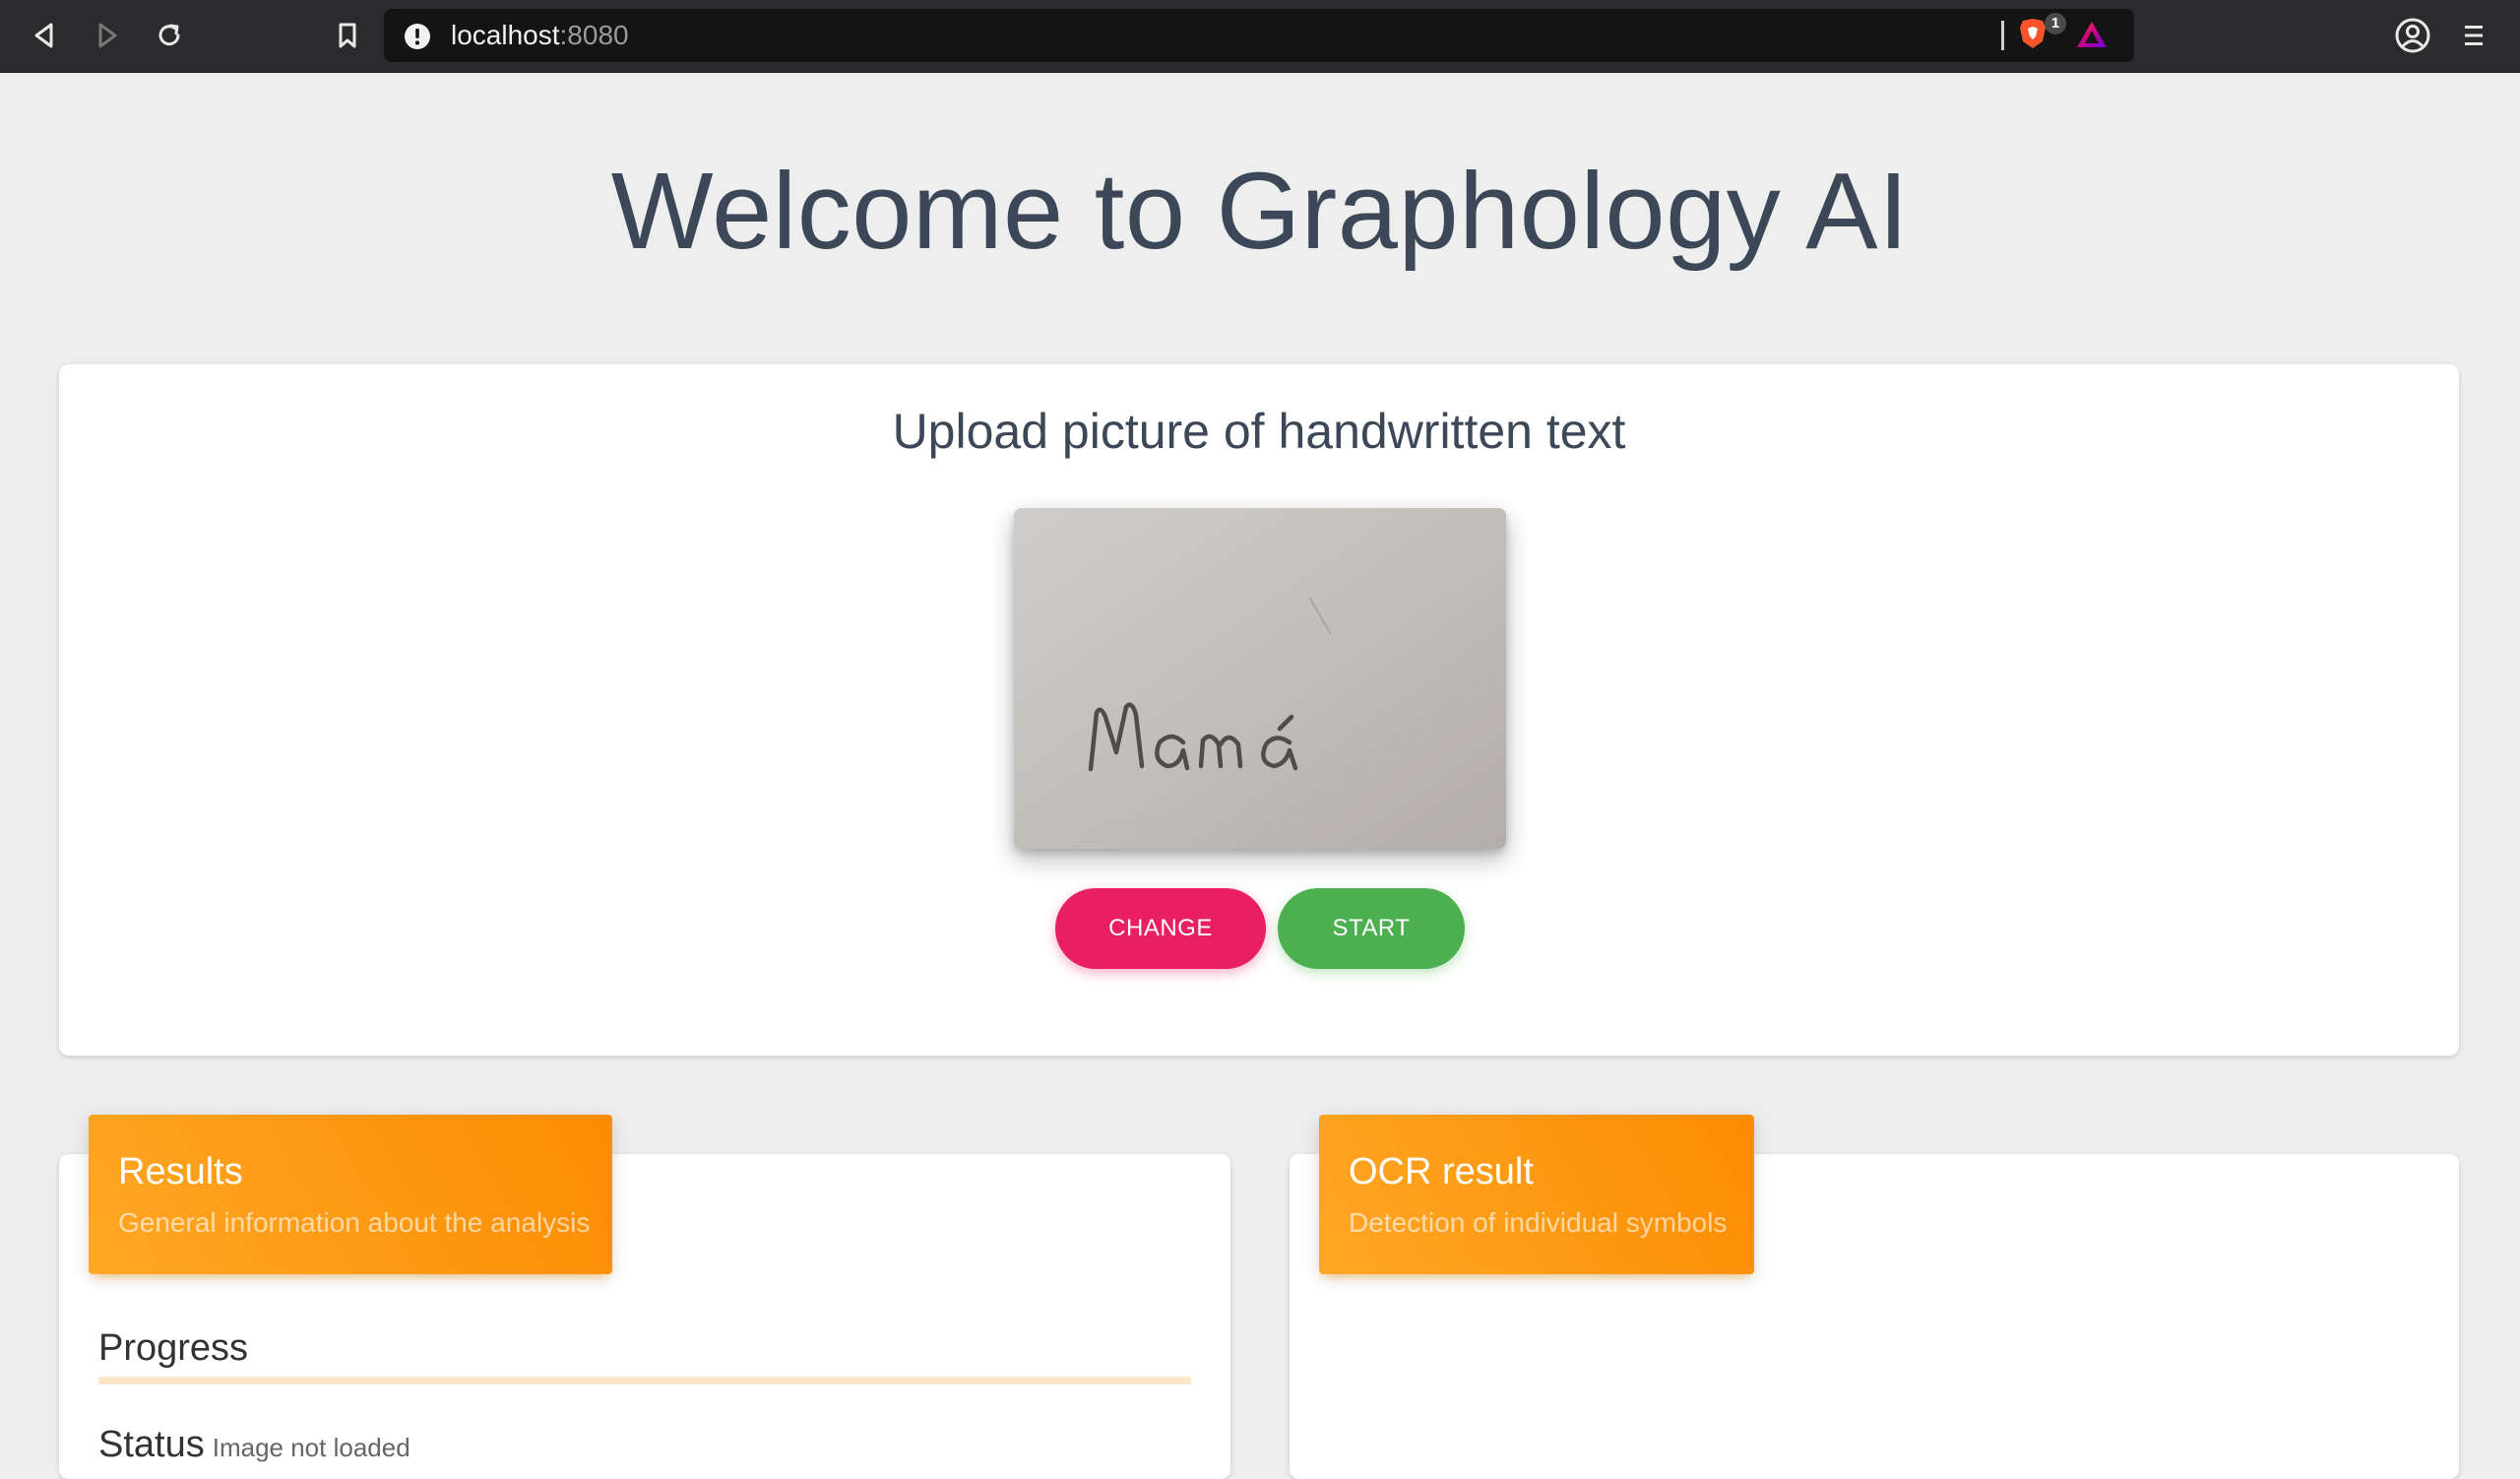  What do you see at coordinates (311, 1448) in the screenshot?
I see `status-value: Image not loaded` at bounding box center [311, 1448].